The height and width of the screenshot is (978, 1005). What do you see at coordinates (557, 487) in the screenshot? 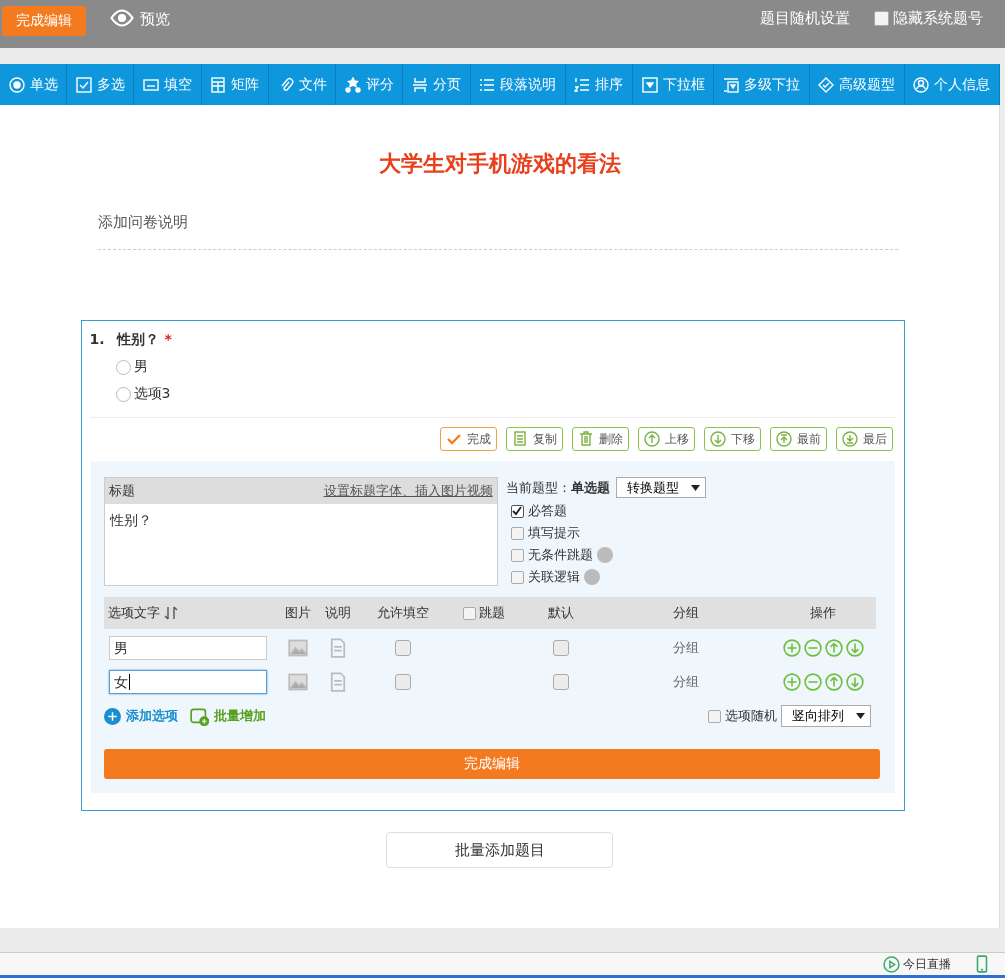
I see `type-label: 当前题型：单选题` at bounding box center [557, 487].